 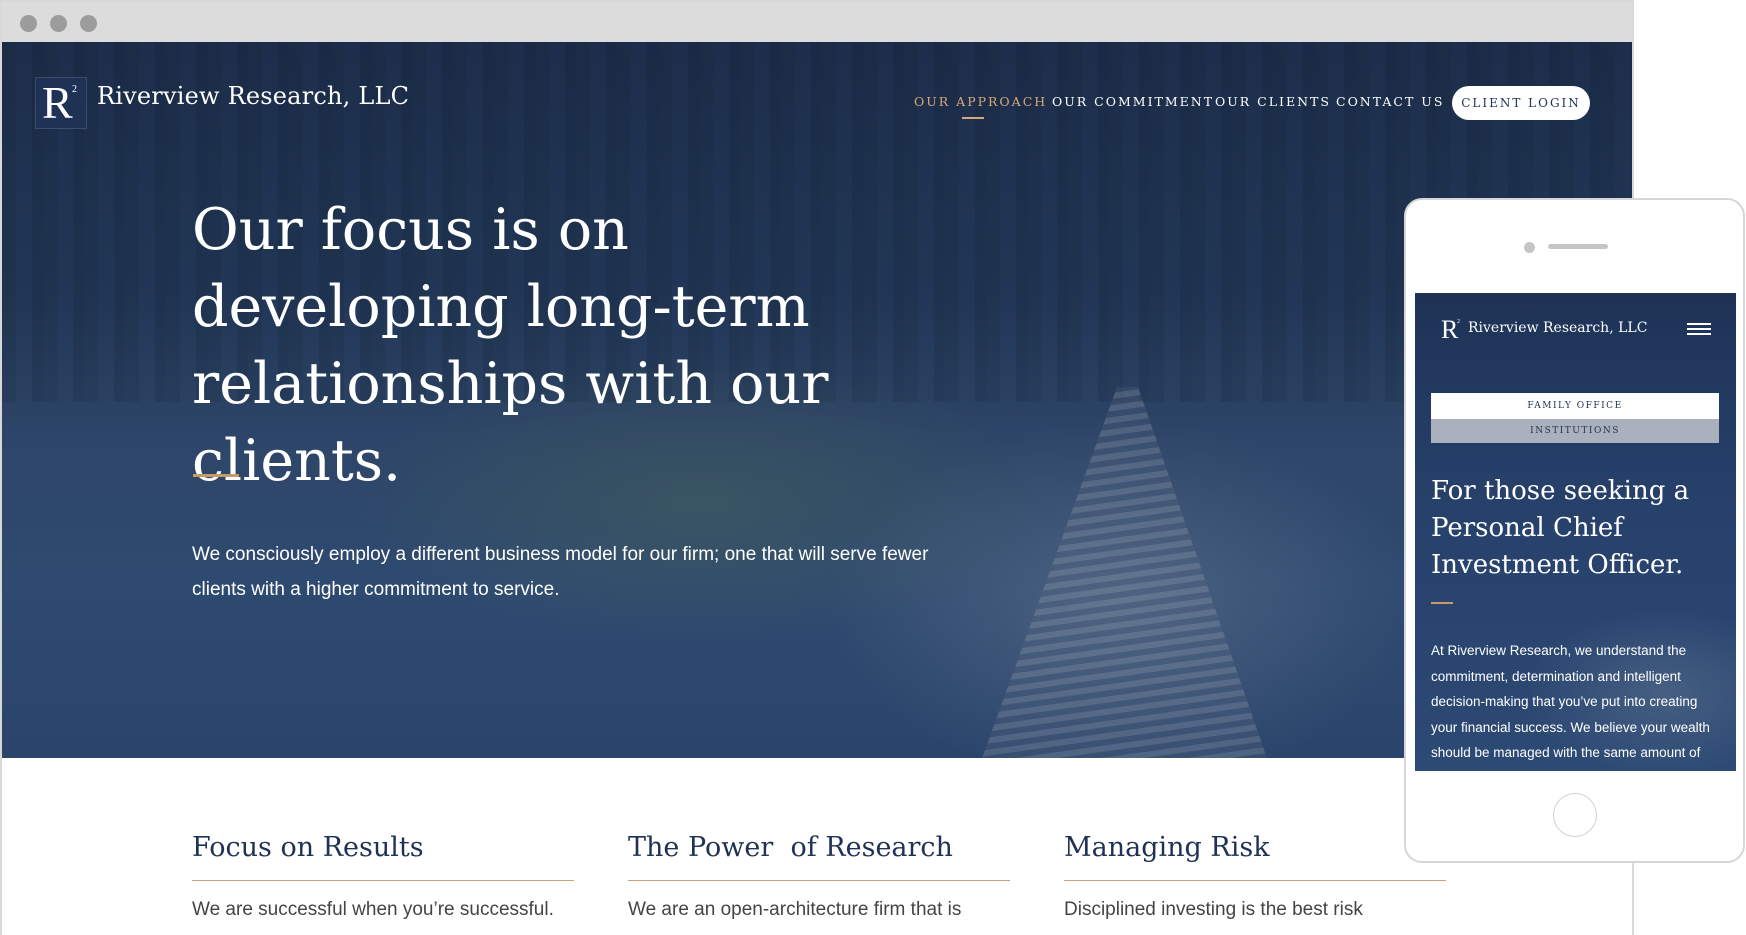 I want to click on client-login-button: CLIENT LOGIN, so click(x=1521, y=103).